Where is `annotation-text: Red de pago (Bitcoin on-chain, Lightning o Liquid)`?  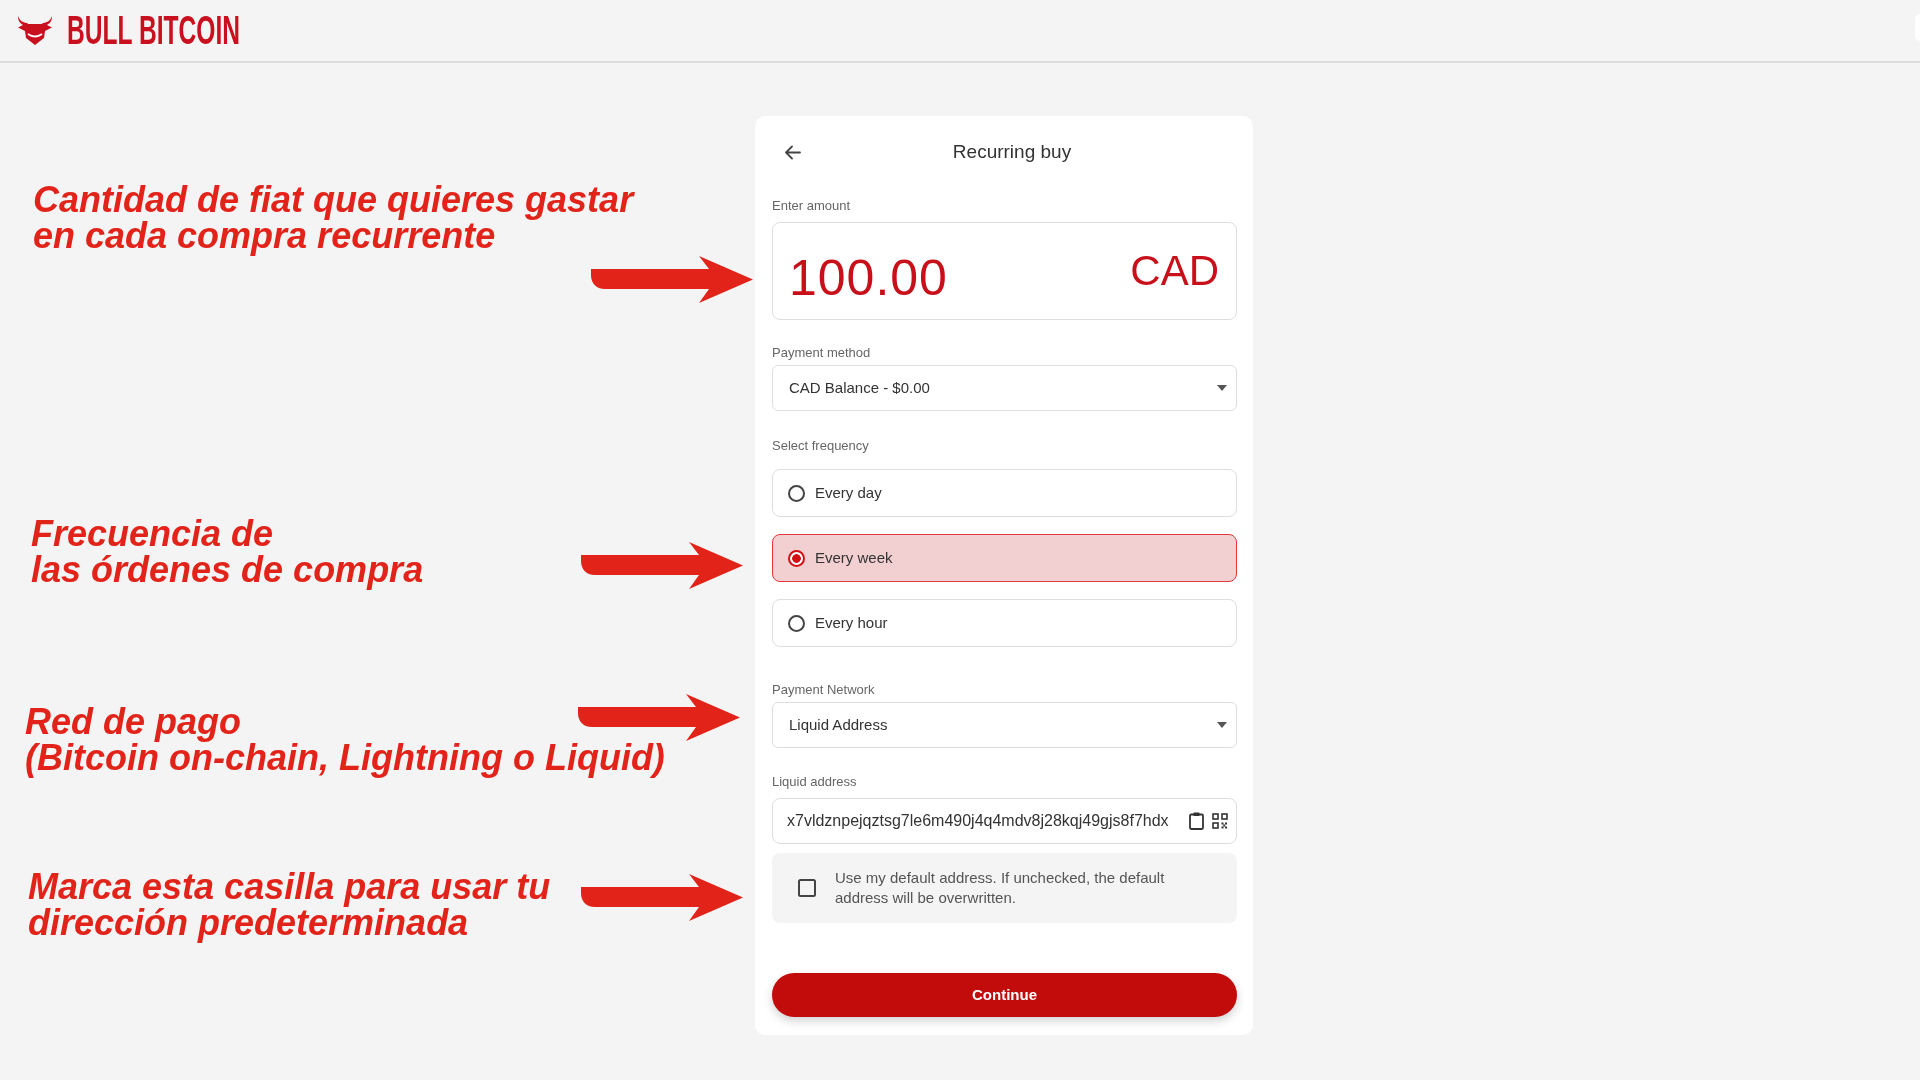 annotation-text: Red de pago (Bitcoin on-chain, Lightning o Liquid) is located at coordinates (345, 740).